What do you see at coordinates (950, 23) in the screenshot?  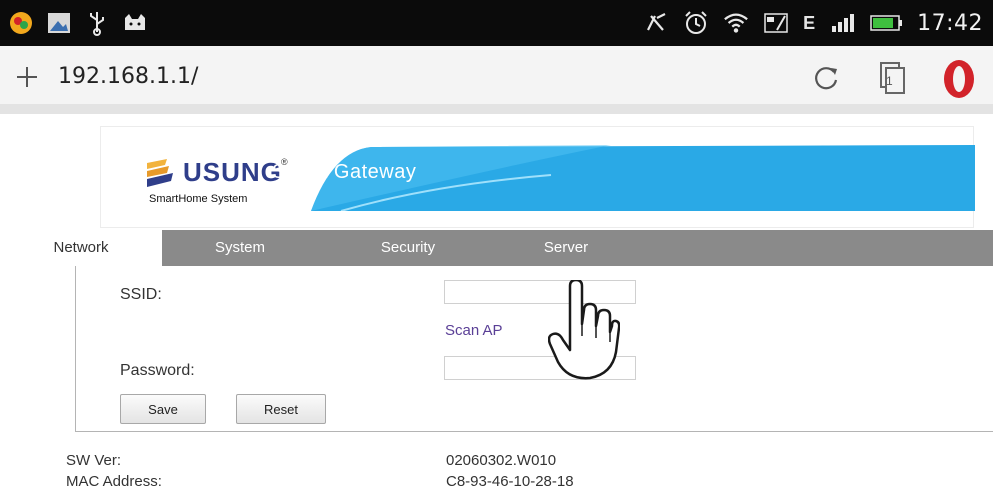 I see `status-time: 17:42` at bounding box center [950, 23].